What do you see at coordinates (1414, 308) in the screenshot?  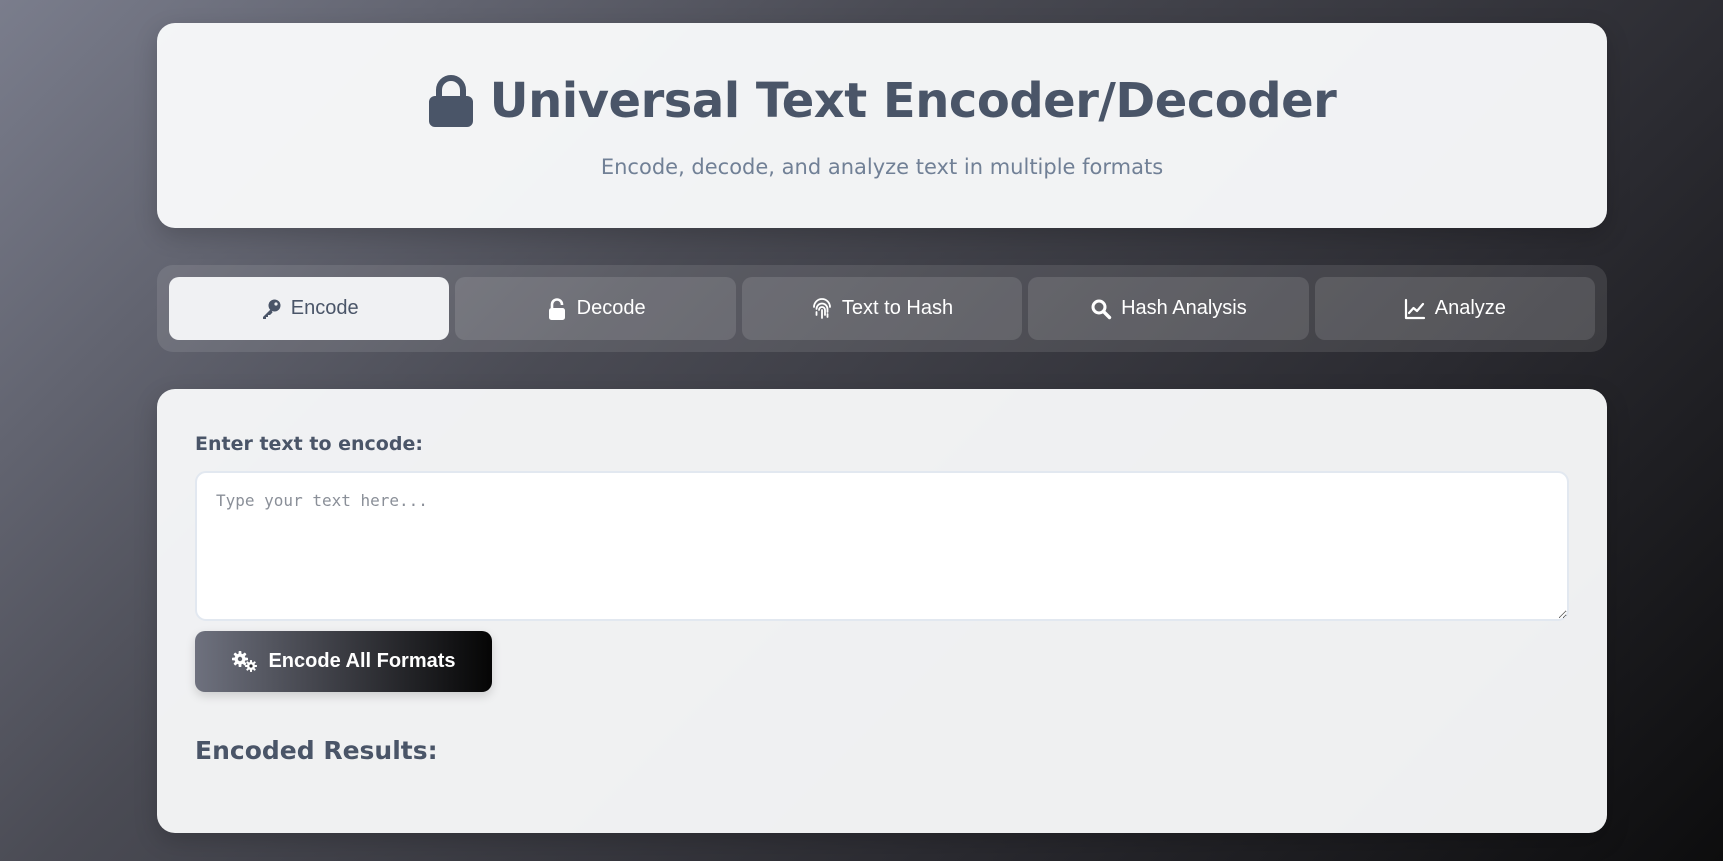 I see `chart-line-icon` at bounding box center [1414, 308].